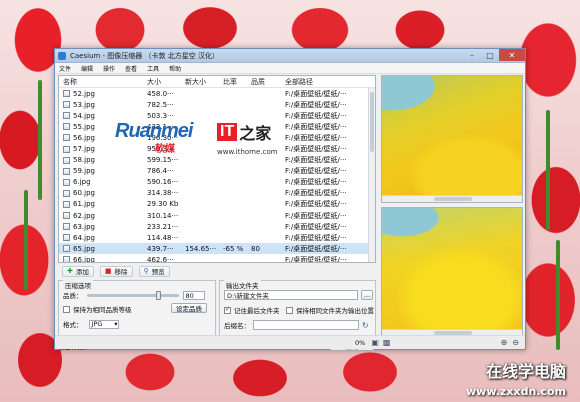 The image size is (580, 402). Describe the element at coordinates (525, 371) in the screenshot. I see `site-watermark-cn: 在线学电脑` at that location.